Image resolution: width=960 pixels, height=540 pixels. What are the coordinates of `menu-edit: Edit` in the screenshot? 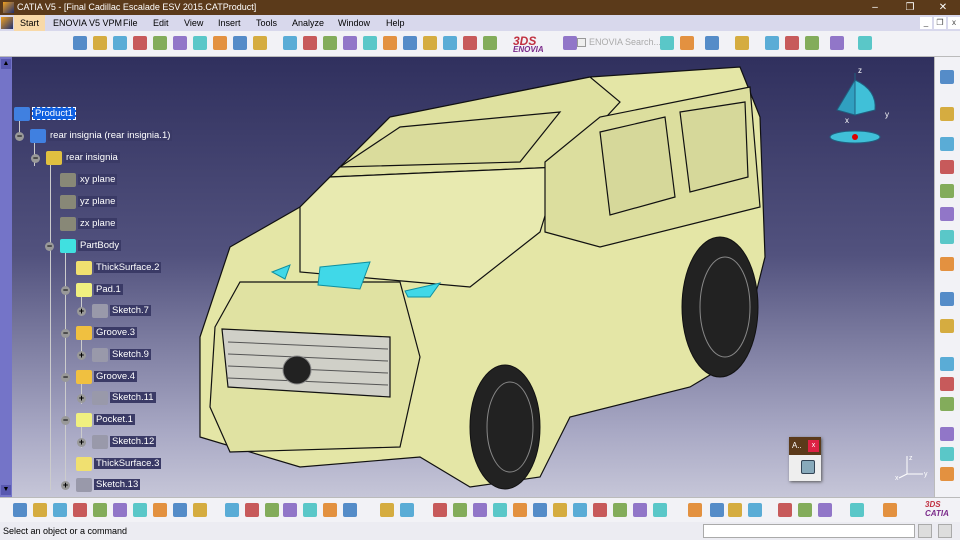 It's located at (161, 23).